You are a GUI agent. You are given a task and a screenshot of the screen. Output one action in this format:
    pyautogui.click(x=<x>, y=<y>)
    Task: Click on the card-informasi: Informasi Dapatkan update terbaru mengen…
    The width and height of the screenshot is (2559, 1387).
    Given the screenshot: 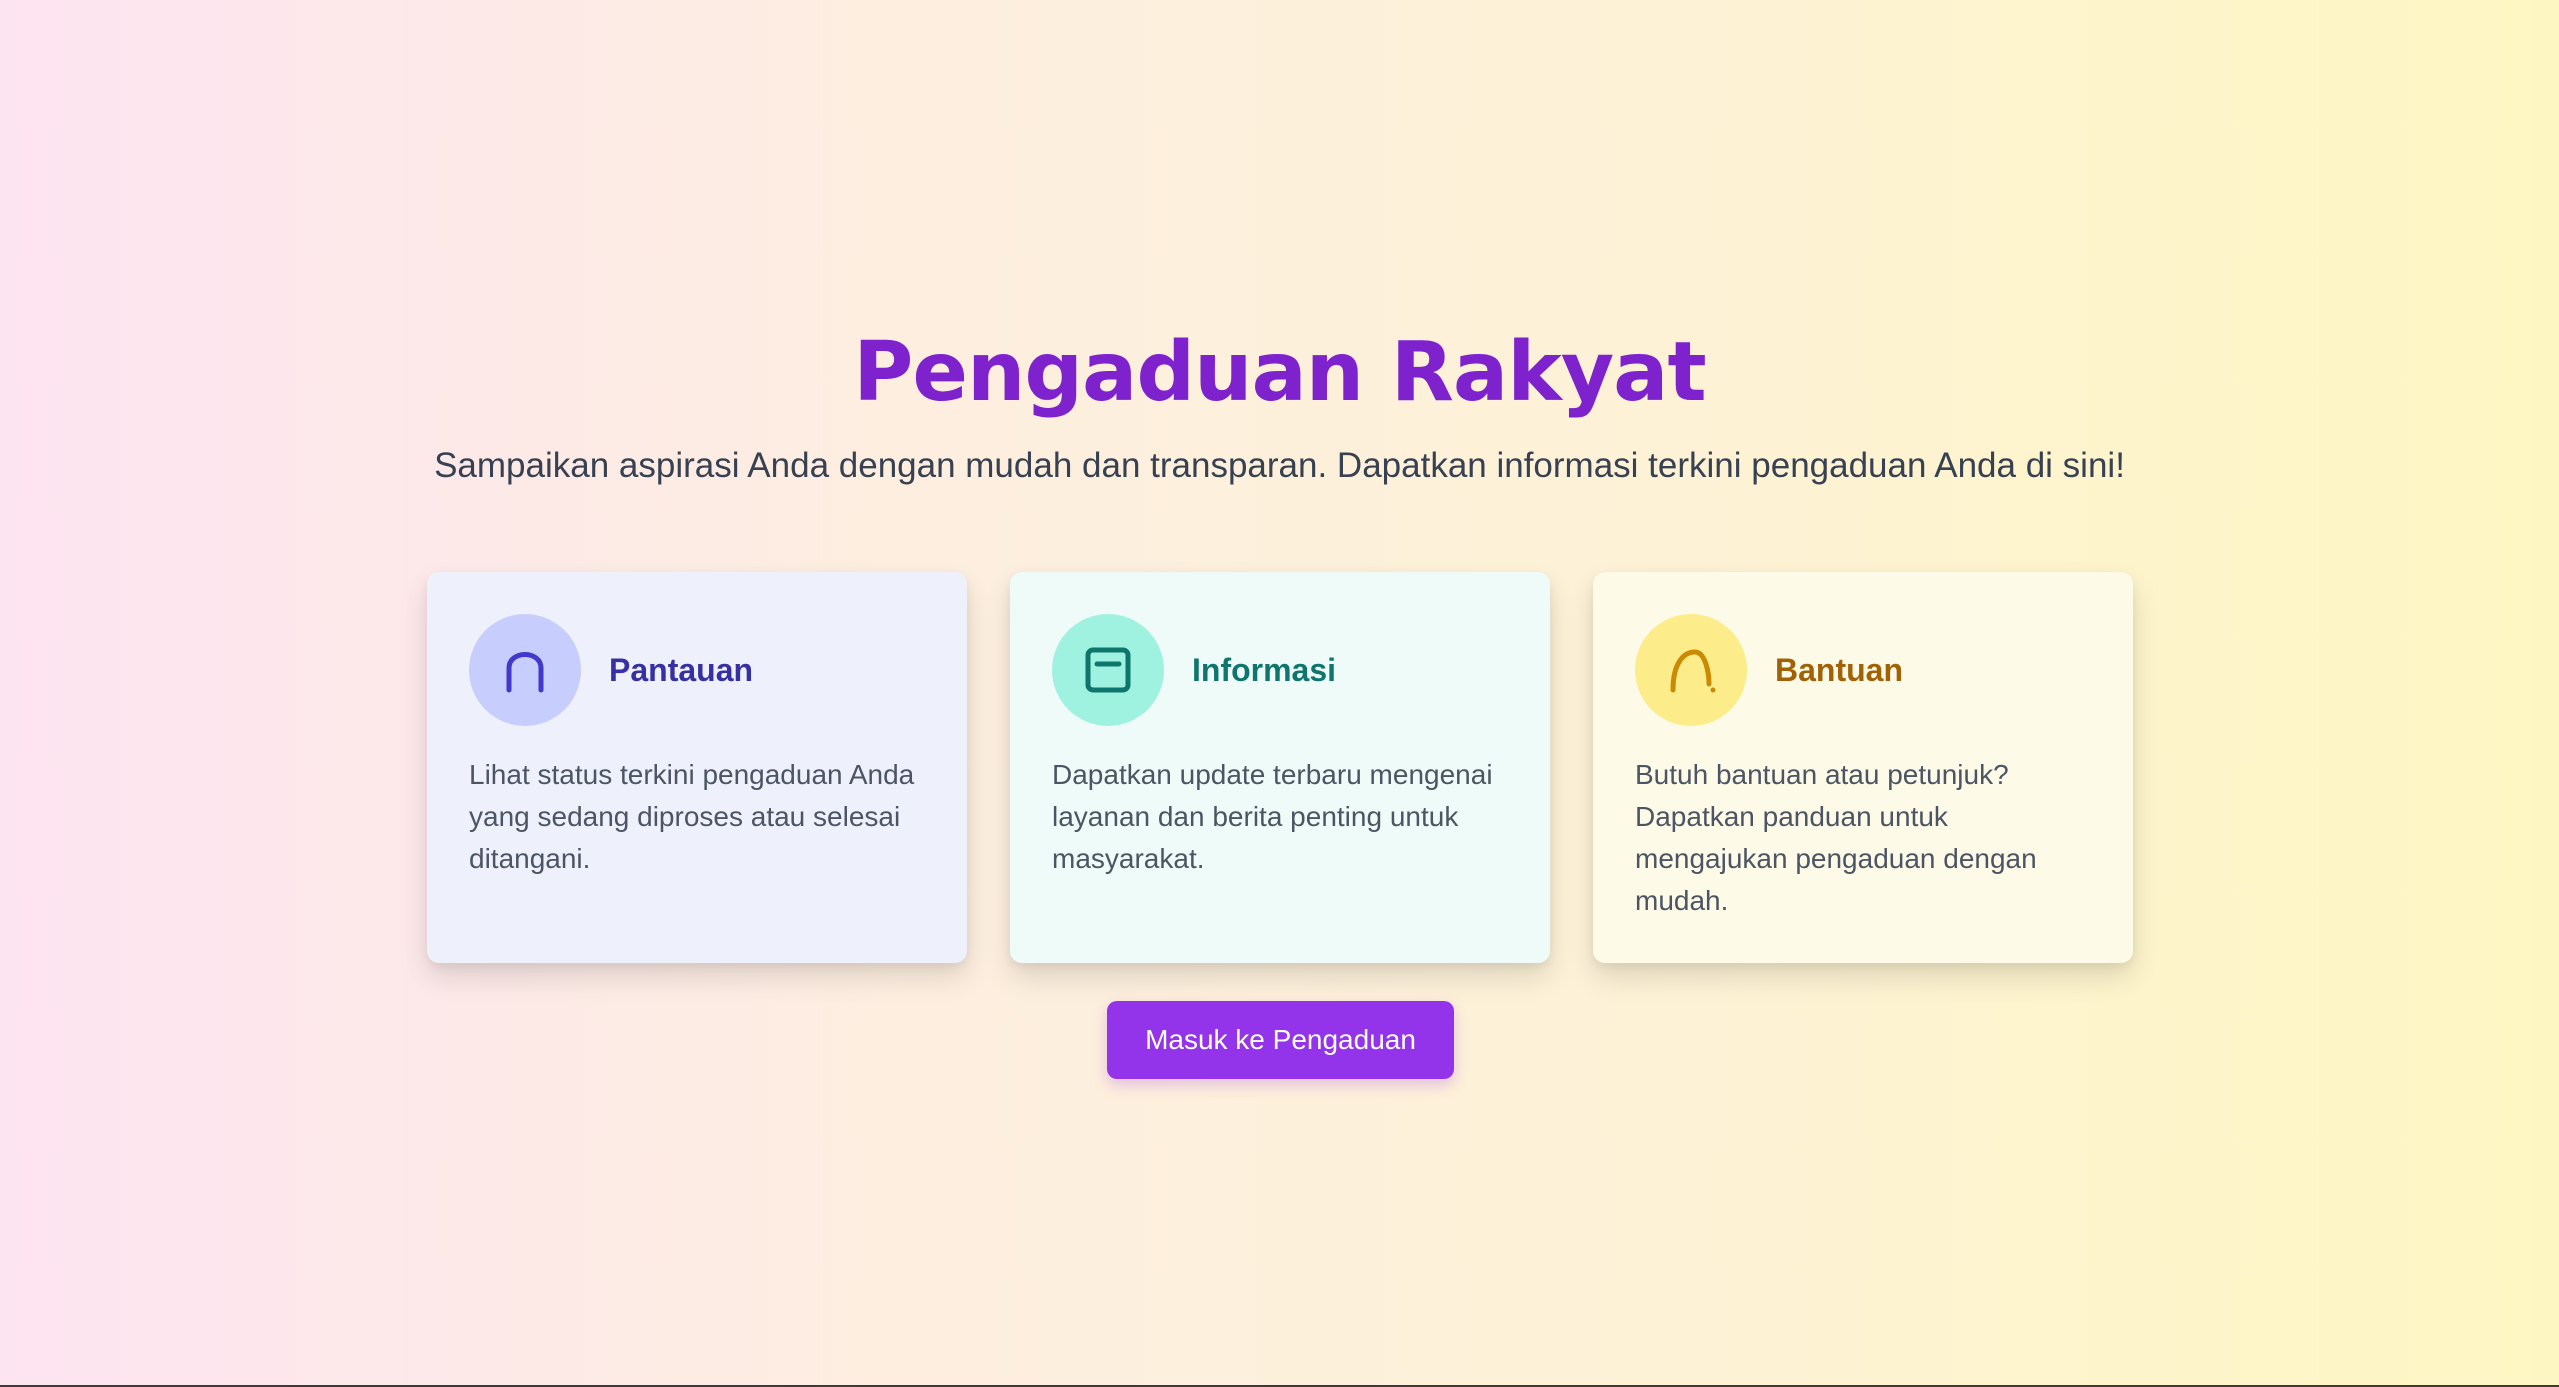 What is the action you would take?
    pyautogui.click(x=1280, y=767)
    